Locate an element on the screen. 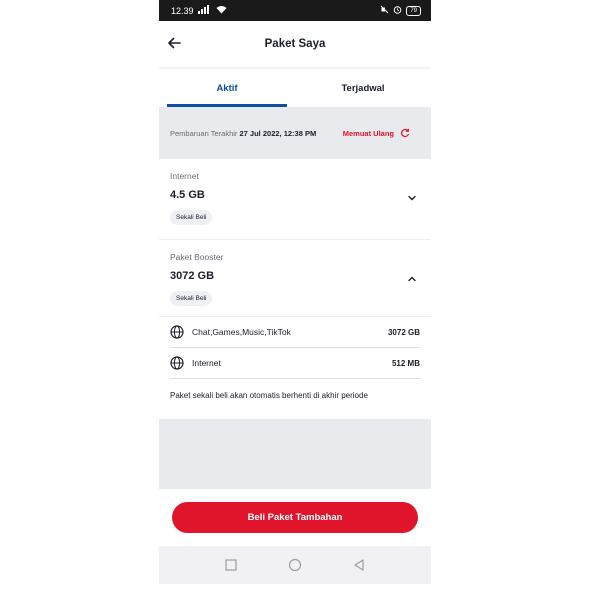 The width and height of the screenshot is (591, 591). status-time: 12.39 is located at coordinates (182, 10).